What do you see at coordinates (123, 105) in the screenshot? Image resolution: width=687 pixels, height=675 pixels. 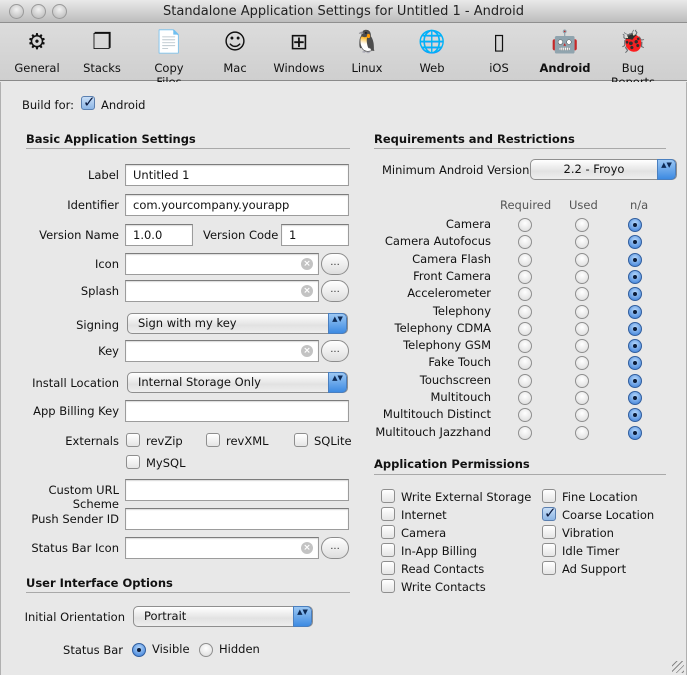 I see `build-for-android-label: Android` at bounding box center [123, 105].